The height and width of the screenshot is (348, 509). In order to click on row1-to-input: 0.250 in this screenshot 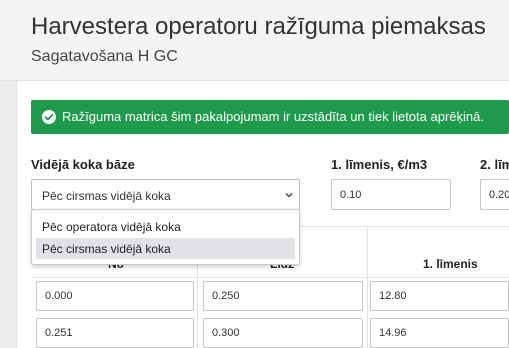, I will do `click(283, 296)`.